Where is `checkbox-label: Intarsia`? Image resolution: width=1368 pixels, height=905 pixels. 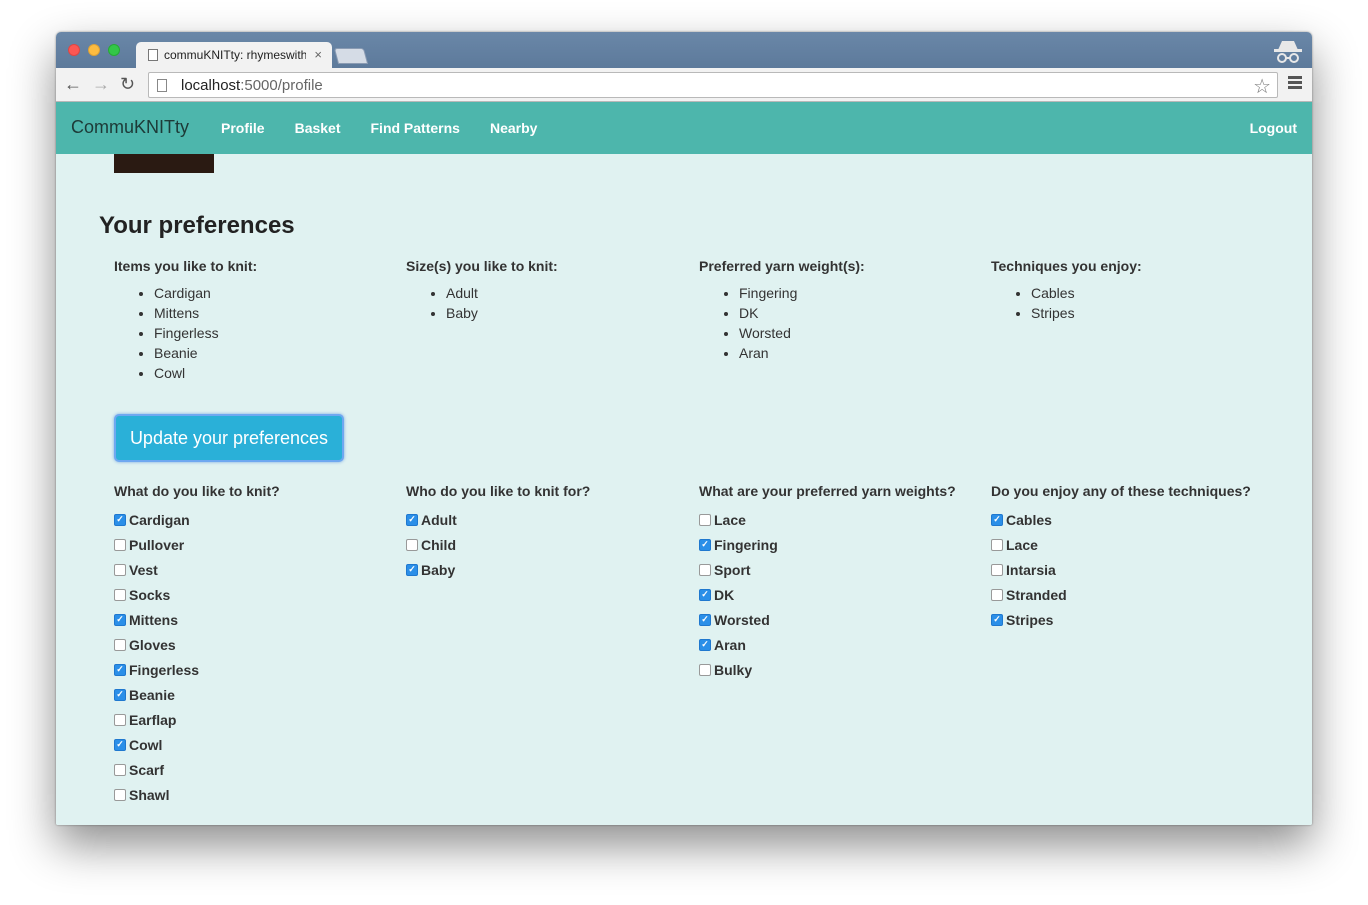
checkbox-label: Intarsia is located at coordinates (1031, 569).